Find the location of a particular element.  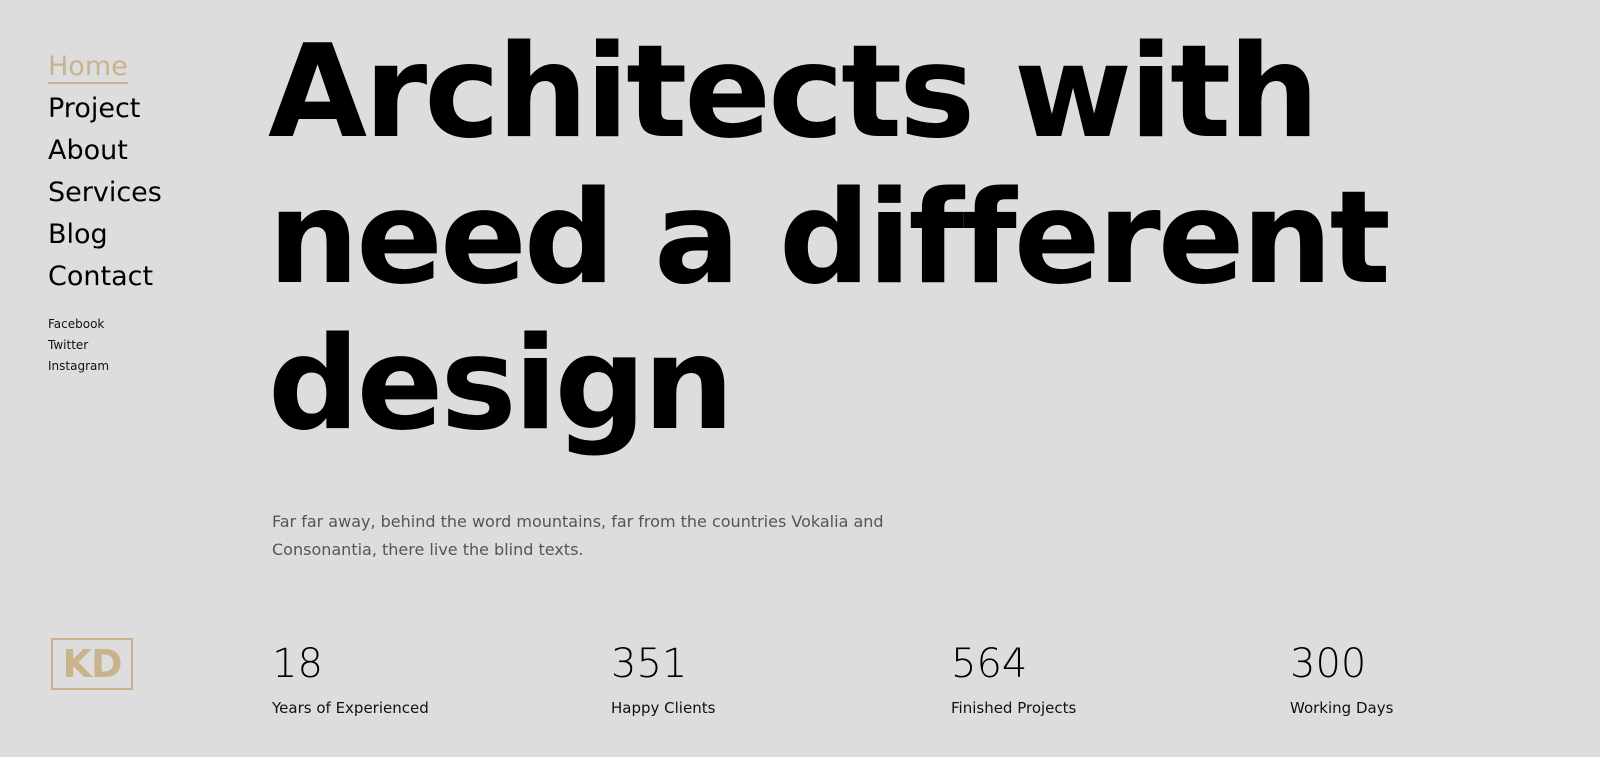

stat-number: 300 is located at coordinates (1328, 664).